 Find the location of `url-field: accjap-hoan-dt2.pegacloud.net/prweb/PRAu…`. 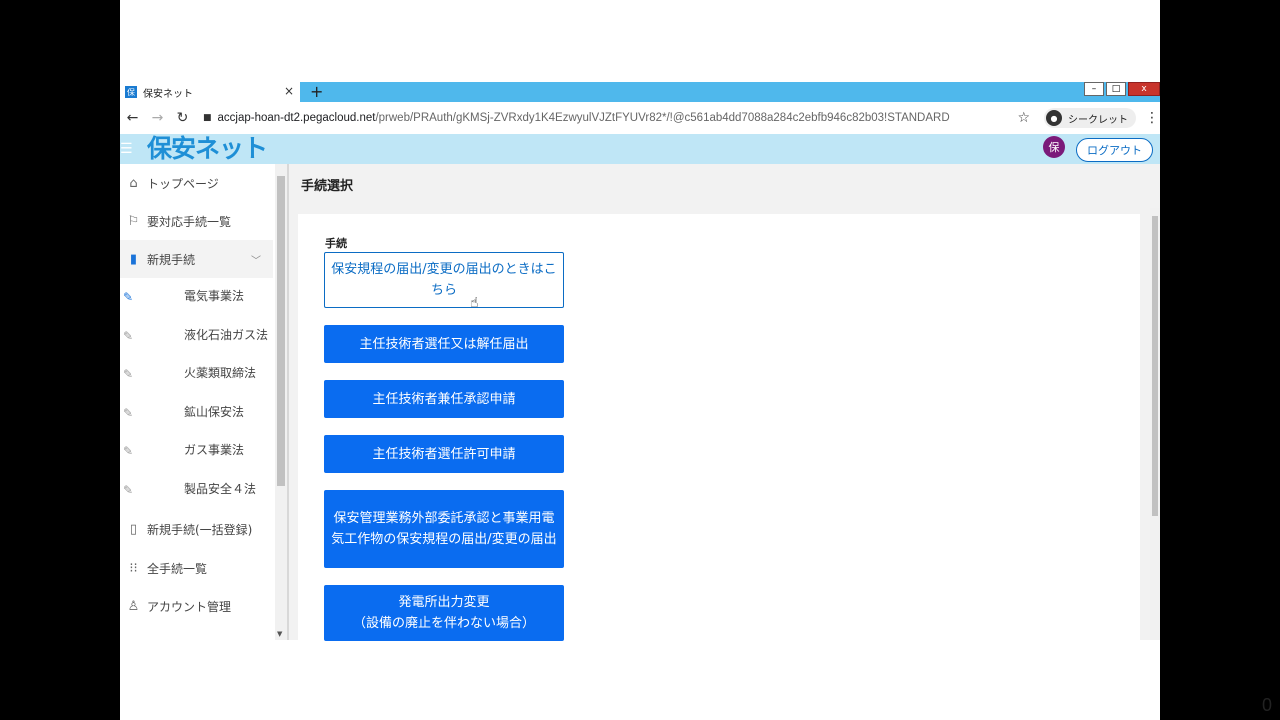

url-field: accjap-hoan-dt2.pegacloud.net/prweb/PRAu… is located at coordinates (584, 118).